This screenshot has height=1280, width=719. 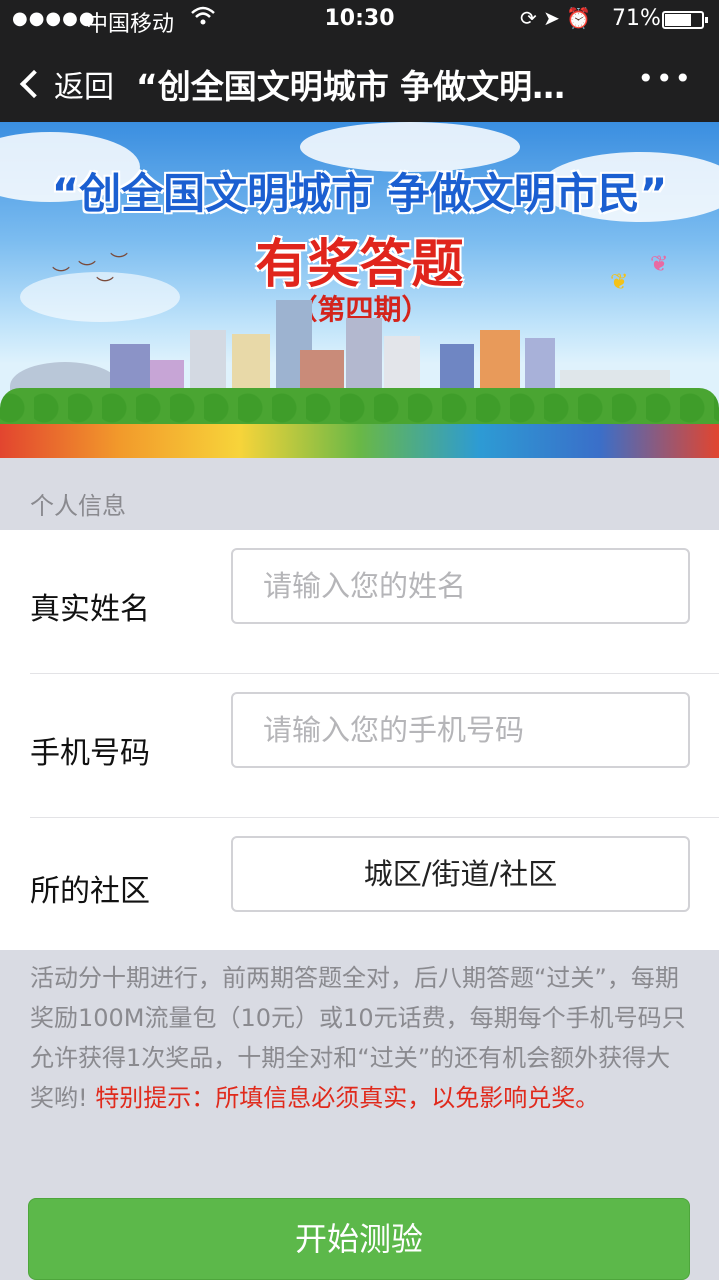 What do you see at coordinates (359, 20) in the screenshot?
I see `status-bar: ●●●●● 中国移动 10:30 ⟳ ➤ ⏰ 71%` at bounding box center [359, 20].